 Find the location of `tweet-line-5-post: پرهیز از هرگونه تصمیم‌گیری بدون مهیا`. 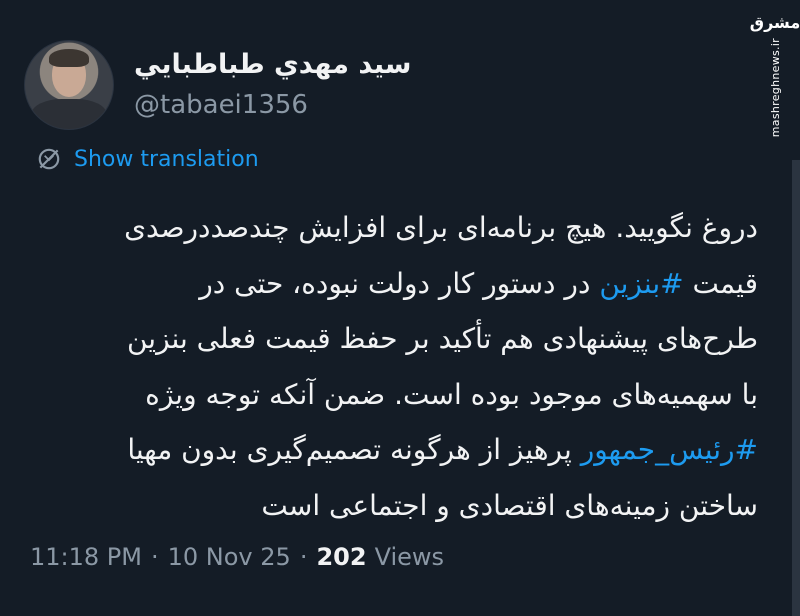

tweet-line-5-post: پرهیز از هرگونه تصمیم‌گیری بدون مهیا is located at coordinates (354, 449).